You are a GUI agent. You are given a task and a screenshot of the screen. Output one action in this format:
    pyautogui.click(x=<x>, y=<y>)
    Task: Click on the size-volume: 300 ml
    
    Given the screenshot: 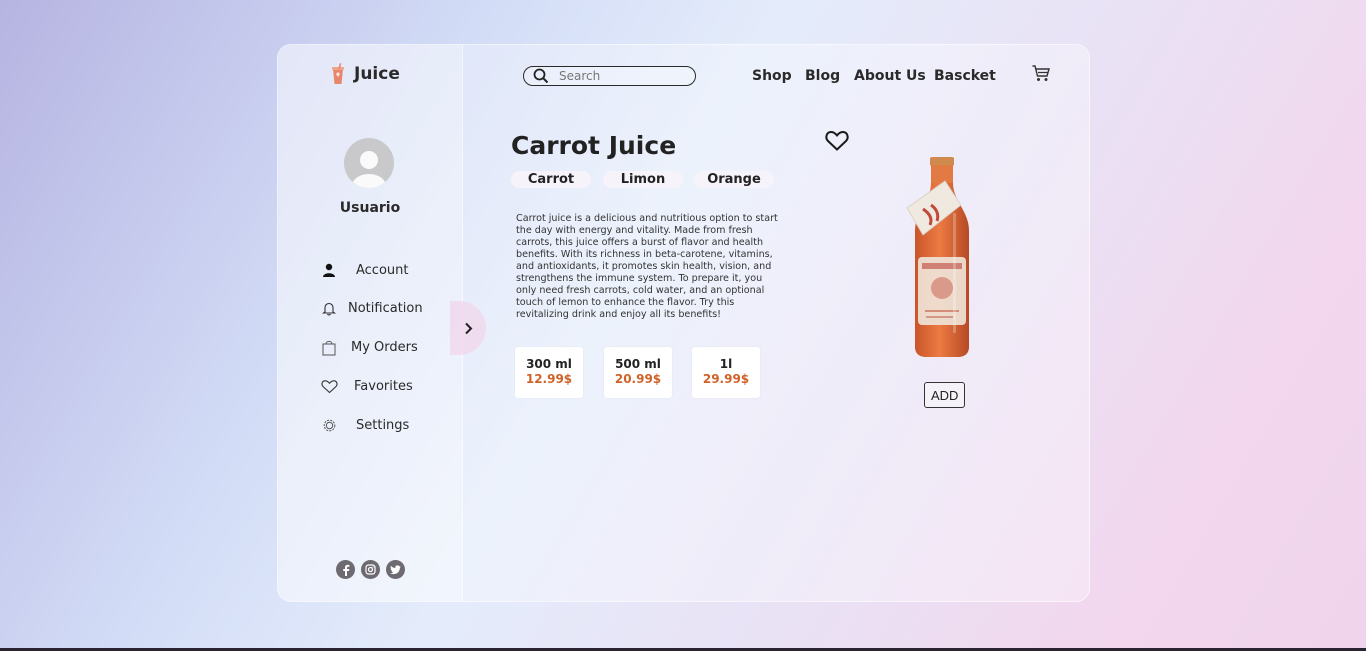 What is the action you would take?
    pyautogui.click(x=549, y=364)
    